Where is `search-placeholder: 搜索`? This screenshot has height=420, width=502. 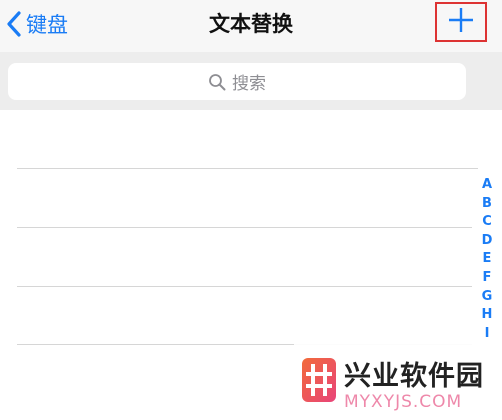 search-placeholder: 搜索 is located at coordinates (249, 84).